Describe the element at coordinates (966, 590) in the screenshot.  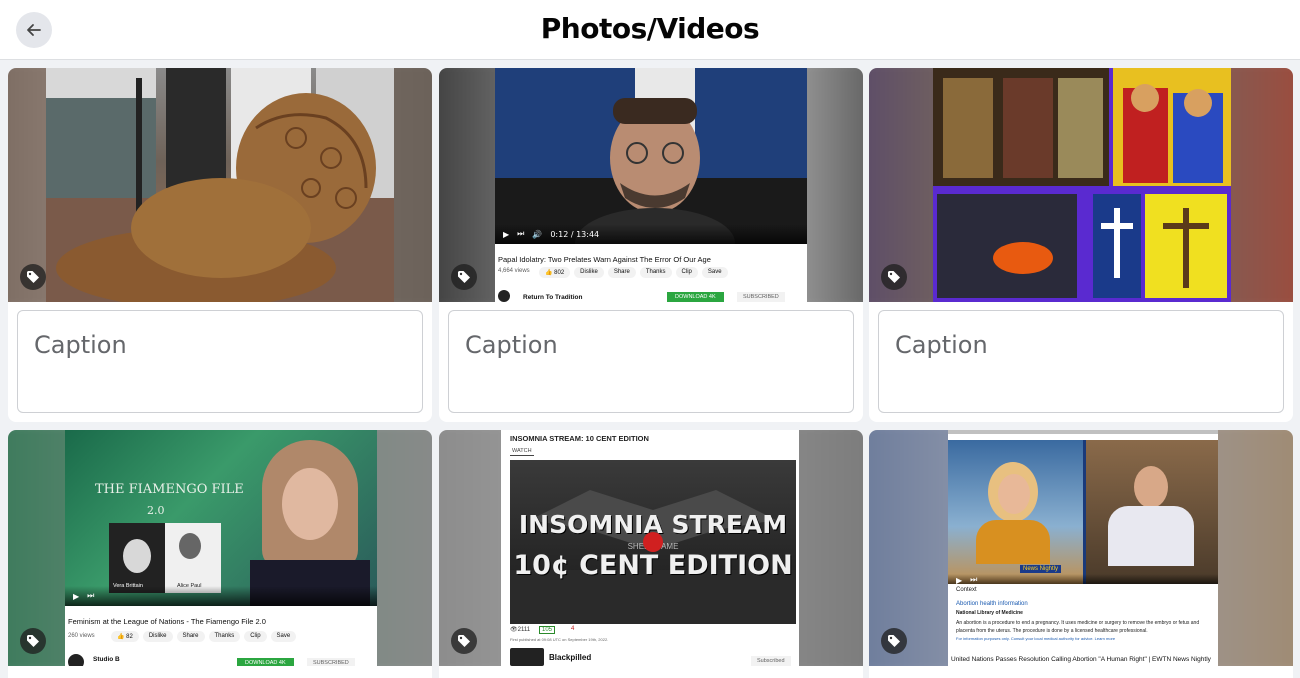
I see `context-label: Context` at that location.